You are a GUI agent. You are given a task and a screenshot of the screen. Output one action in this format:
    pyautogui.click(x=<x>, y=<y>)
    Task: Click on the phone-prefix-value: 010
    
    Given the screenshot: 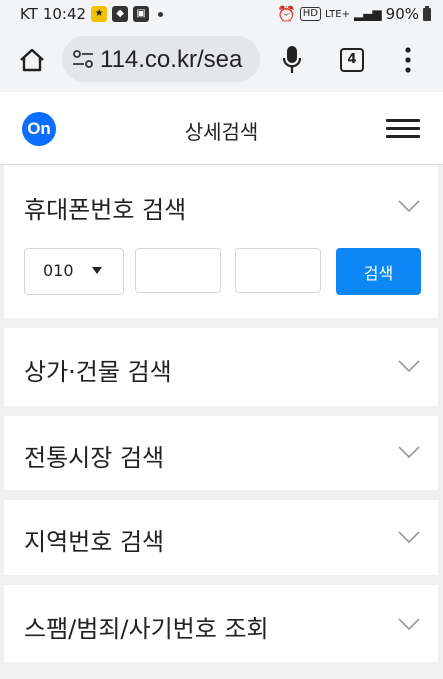 What is the action you would take?
    pyautogui.click(x=58, y=270)
    